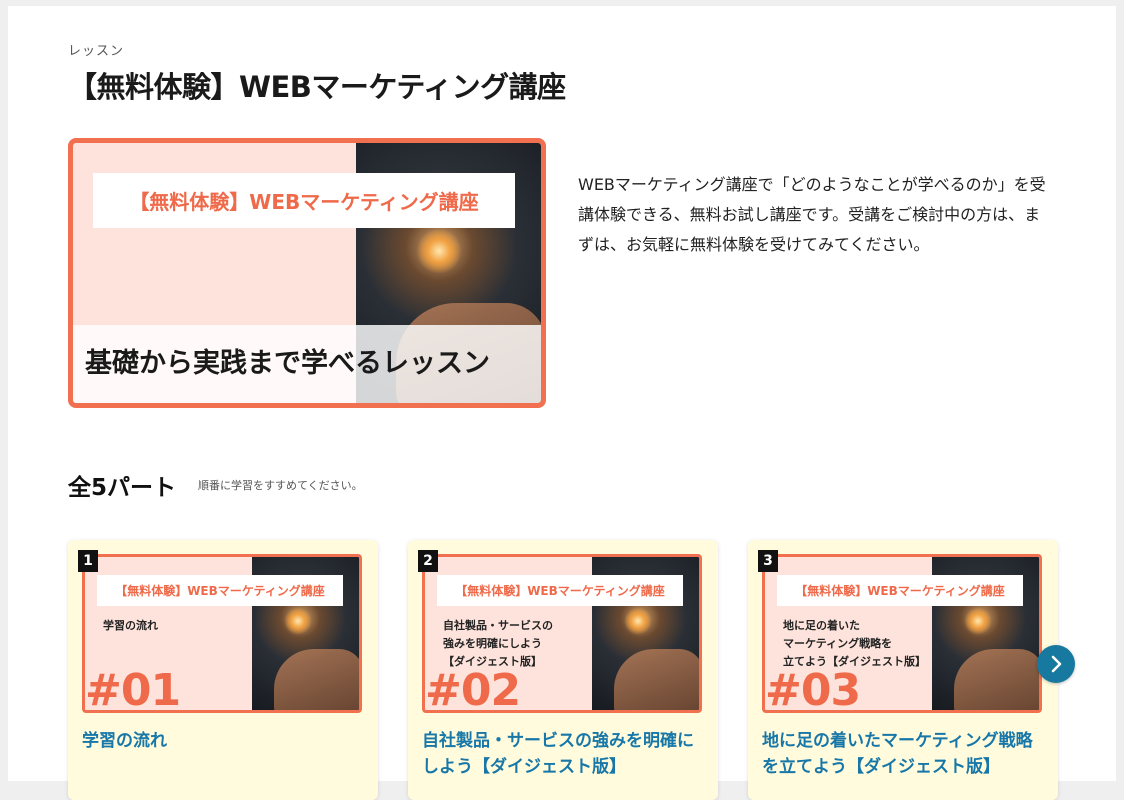  What do you see at coordinates (88, 561) in the screenshot?
I see `part-number-badge: 1` at bounding box center [88, 561].